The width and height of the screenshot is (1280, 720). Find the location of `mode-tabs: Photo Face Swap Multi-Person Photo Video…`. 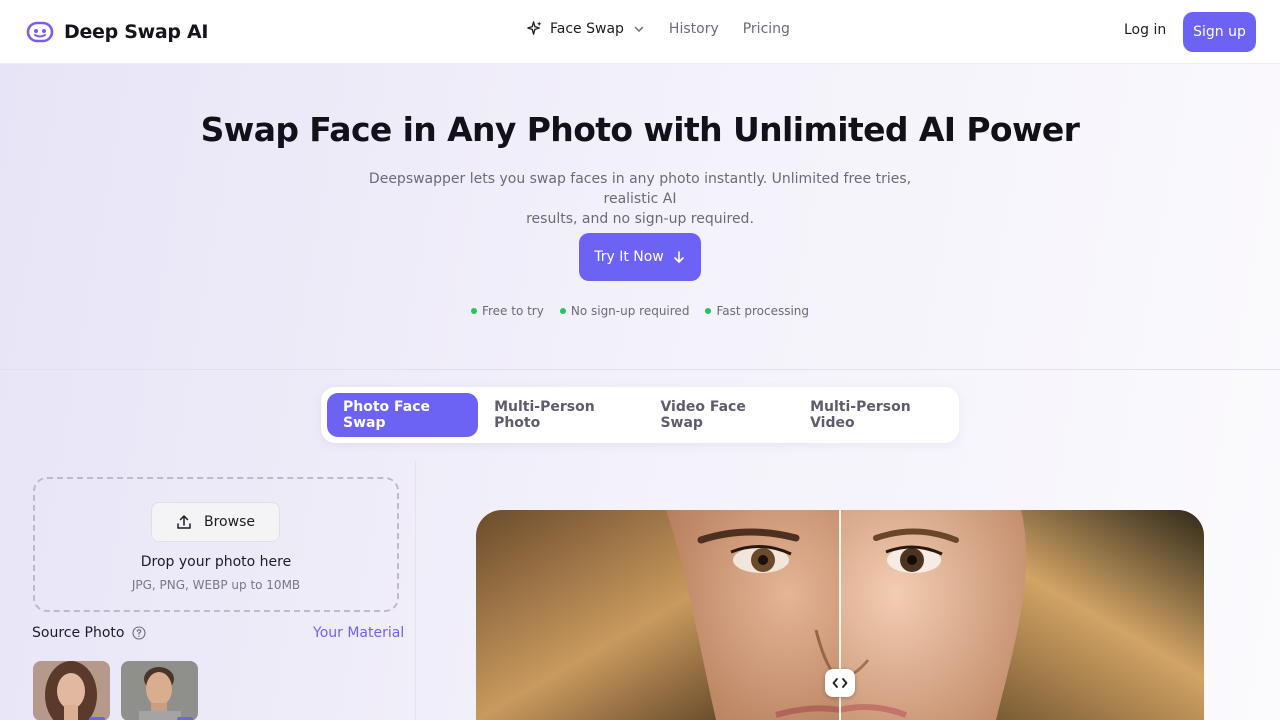

mode-tabs: Photo Face Swap Multi-Person Photo Video… is located at coordinates (640, 415).